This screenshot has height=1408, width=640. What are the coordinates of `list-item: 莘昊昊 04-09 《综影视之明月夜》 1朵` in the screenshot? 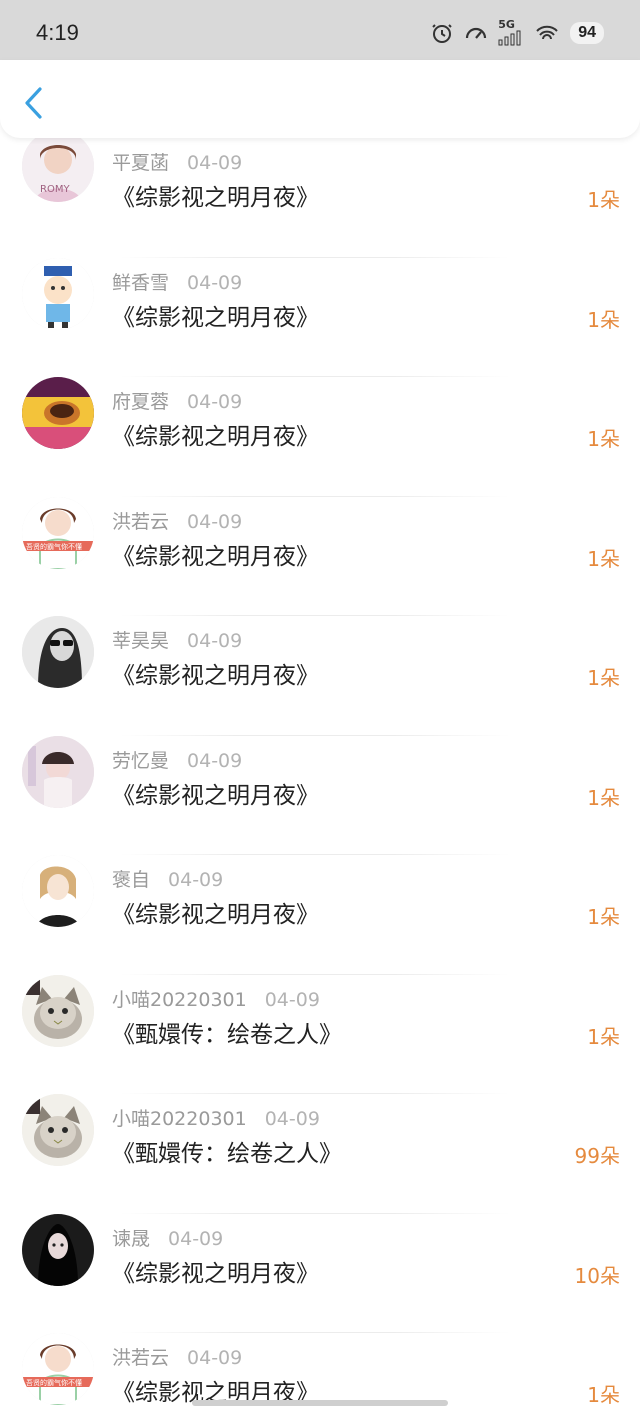 It's located at (320, 676).